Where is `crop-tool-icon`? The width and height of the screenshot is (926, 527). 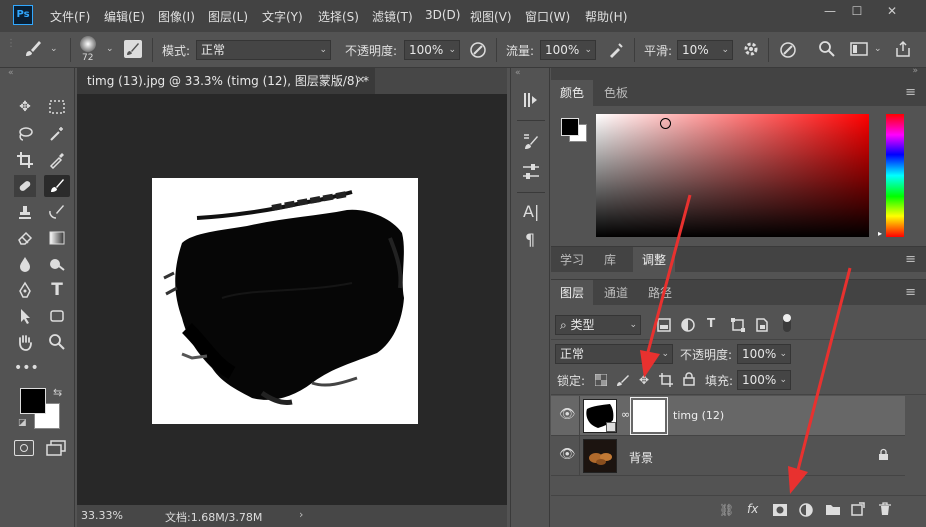
crop-tool-icon is located at coordinates (25, 160).